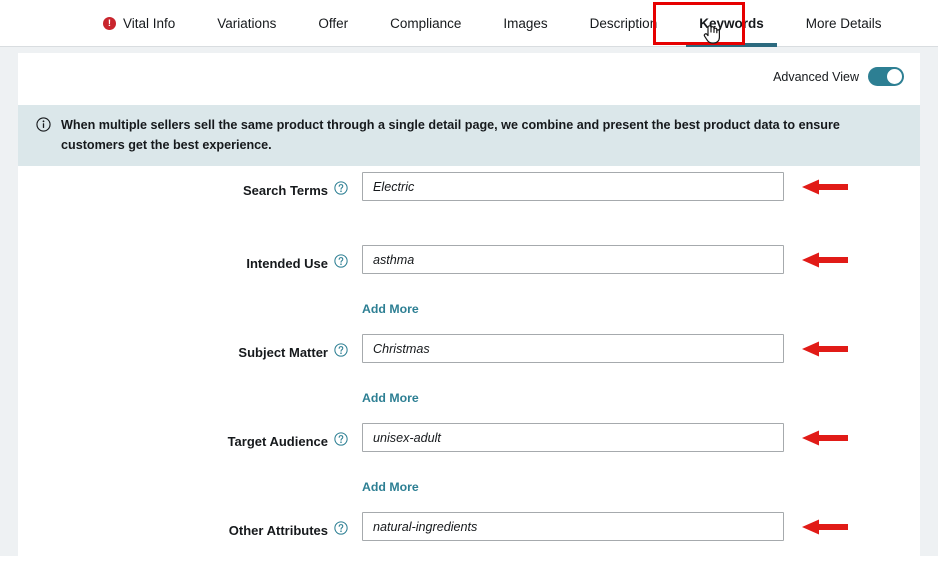 The width and height of the screenshot is (938, 585). I want to click on field-row: Other Attributes natural-ingredients, so click(469, 548).